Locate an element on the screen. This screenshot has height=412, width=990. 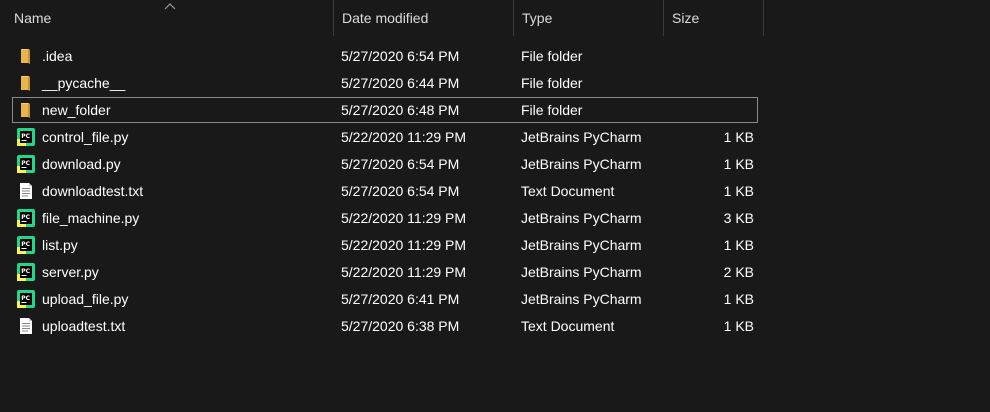
file-name: upload_file.py is located at coordinates (85, 299).